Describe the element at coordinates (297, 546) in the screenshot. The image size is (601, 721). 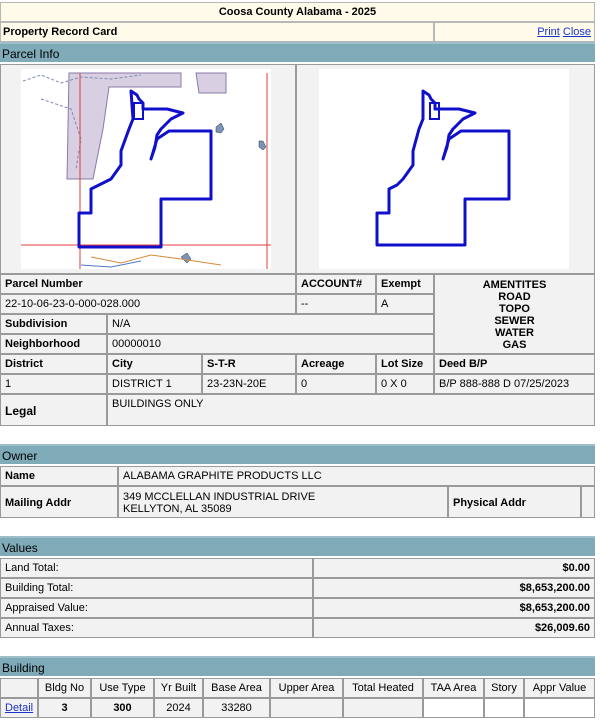
I see `values-section-header: Values` at that location.